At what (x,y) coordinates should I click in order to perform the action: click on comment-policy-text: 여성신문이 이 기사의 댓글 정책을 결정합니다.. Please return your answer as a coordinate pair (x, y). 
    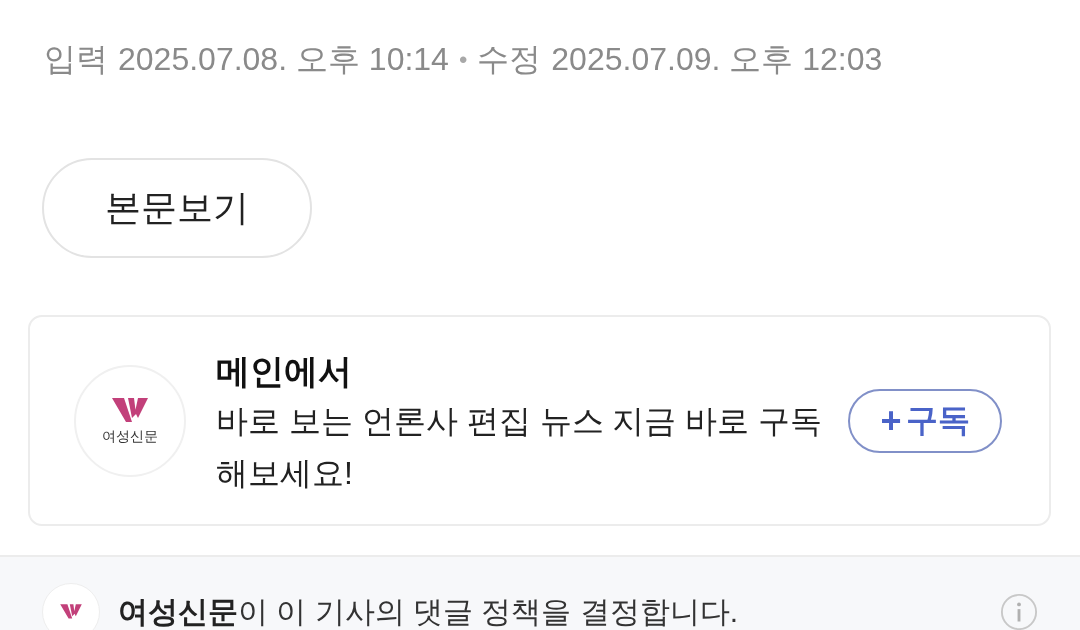
    Looking at the image, I should click on (428, 612).